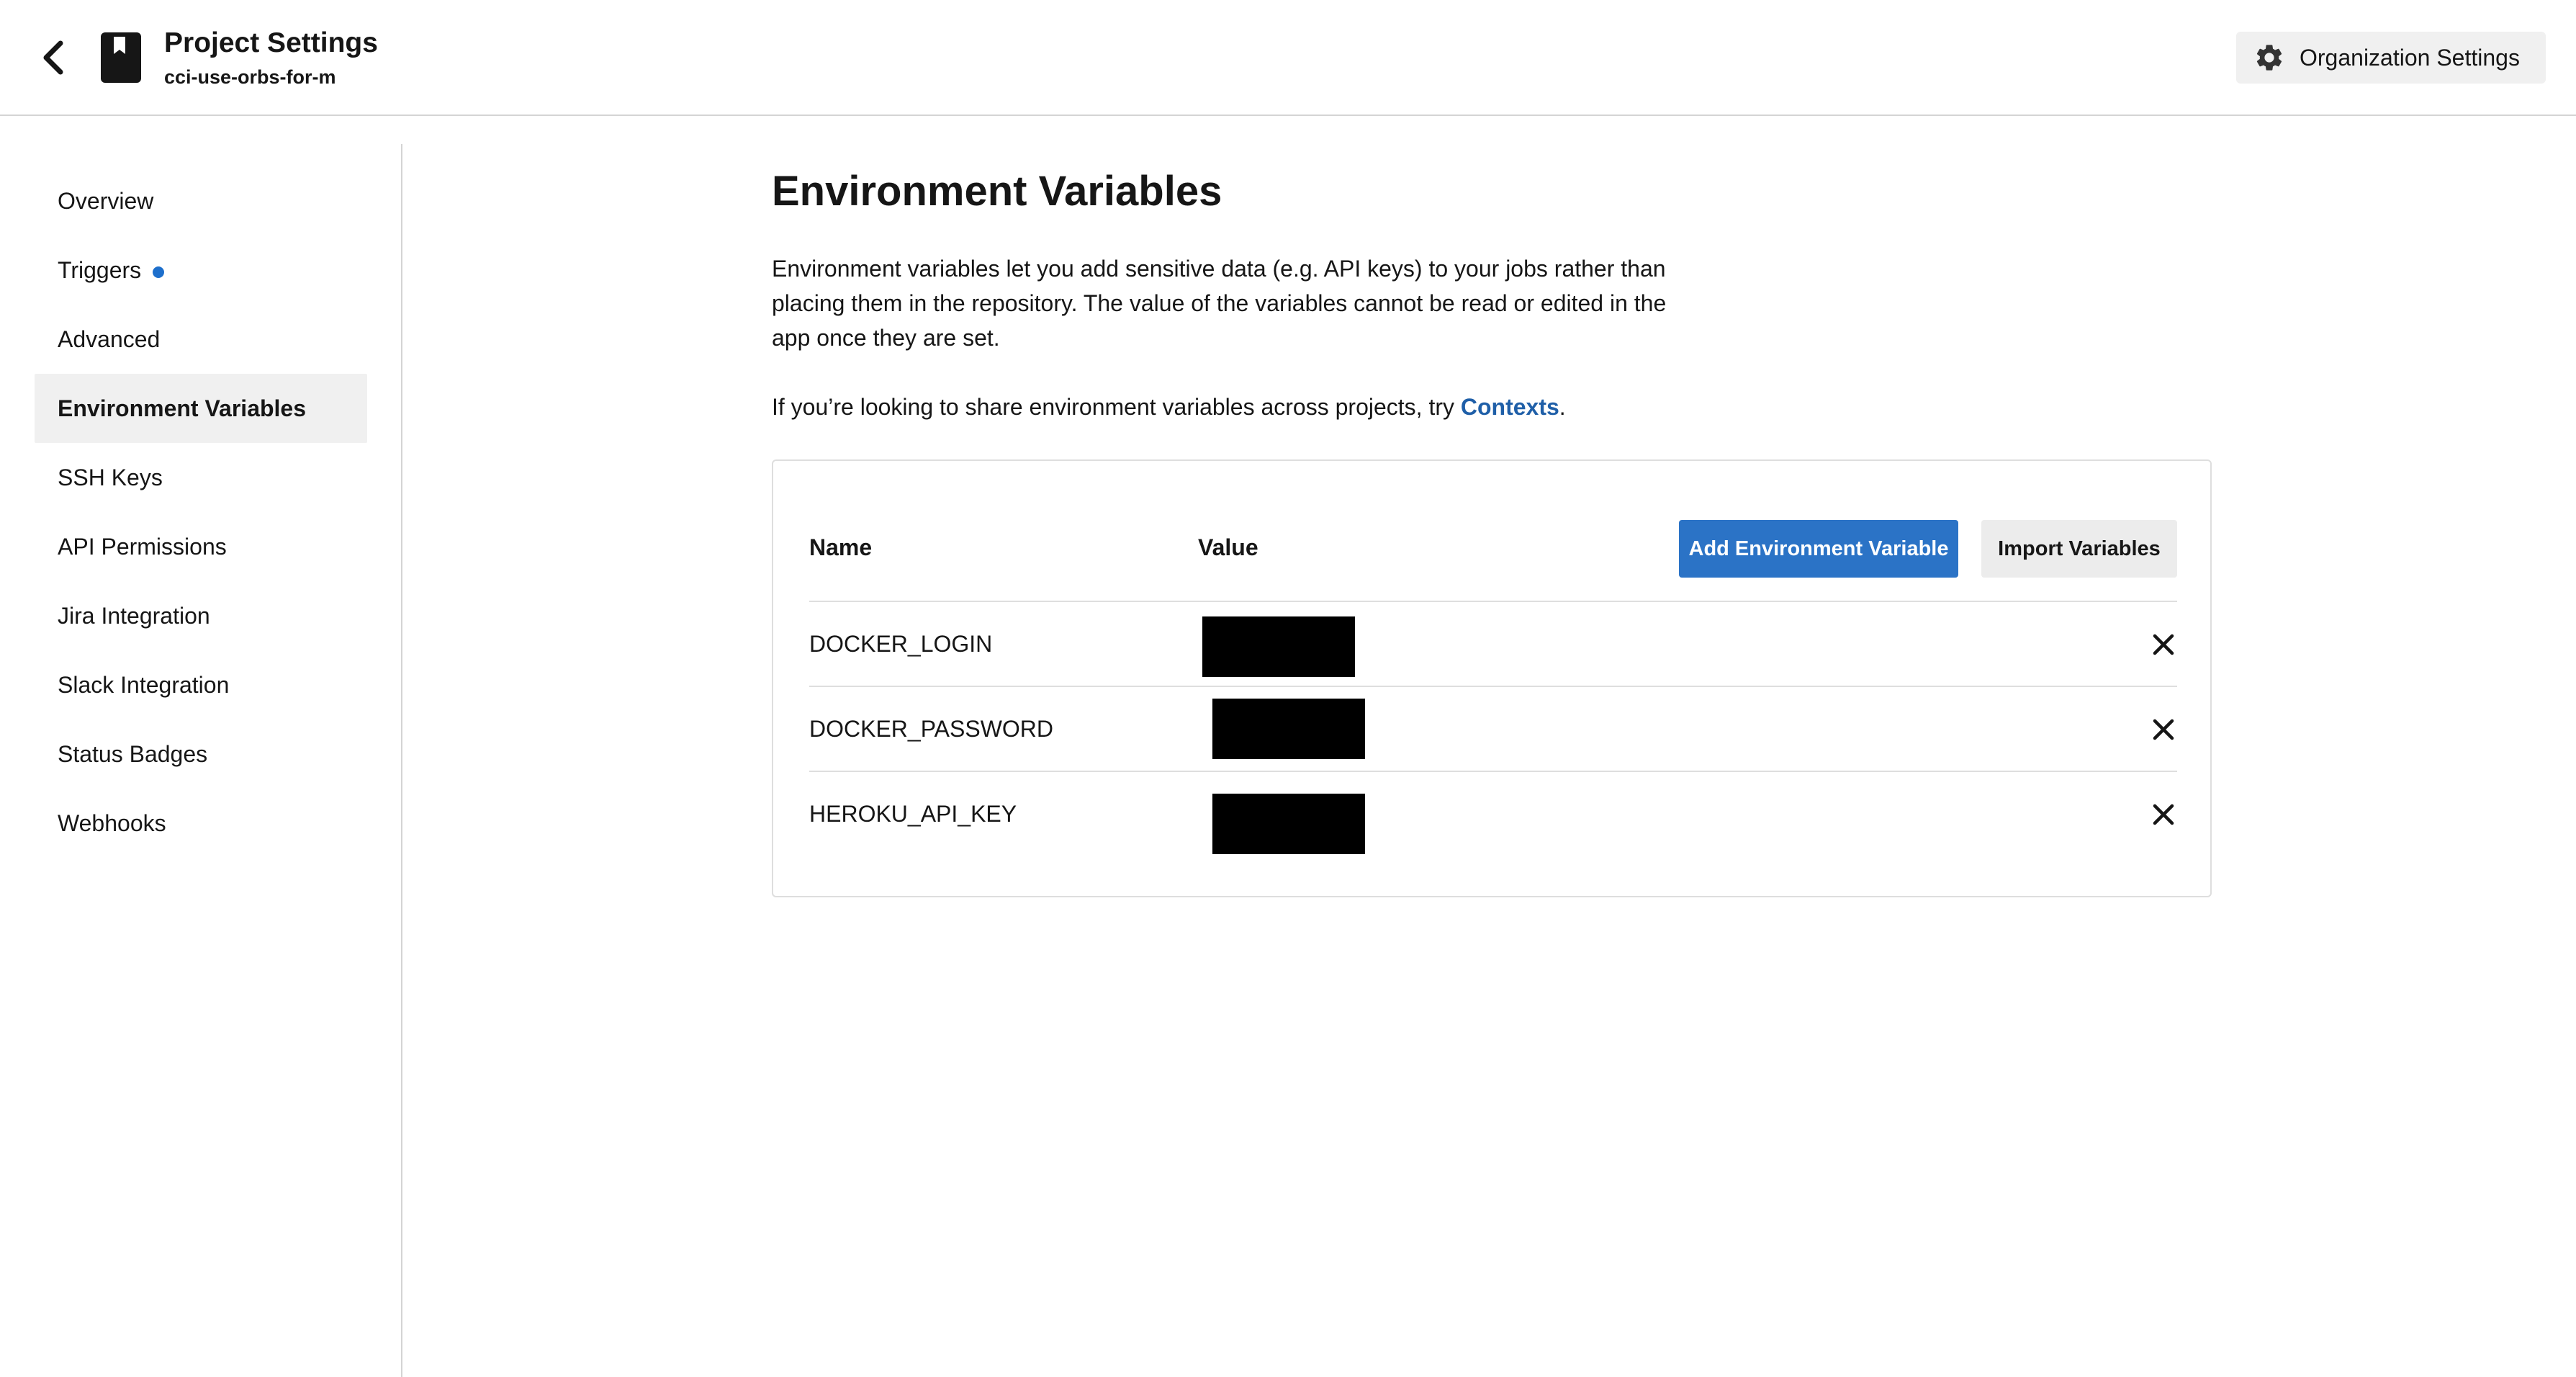 The width and height of the screenshot is (2576, 1377). Describe the element at coordinates (112, 822) in the screenshot. I see `sidebar-item-label: Webhooks` at that location.